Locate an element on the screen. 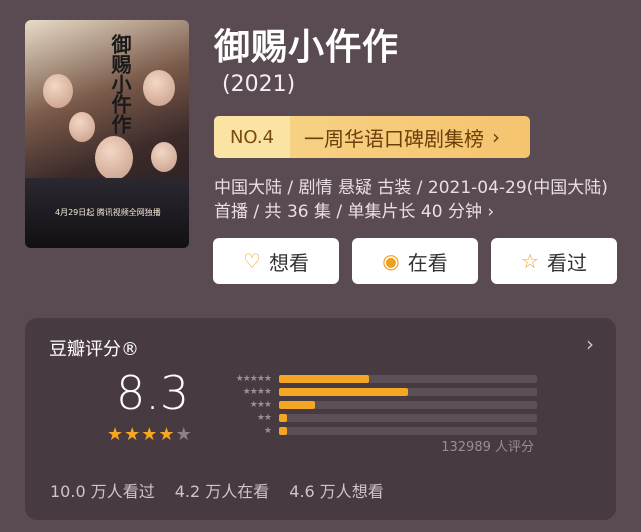 This screenshot has height=532, width=641. distribution-row: ★★★★ is located at coordinates (374, 391).